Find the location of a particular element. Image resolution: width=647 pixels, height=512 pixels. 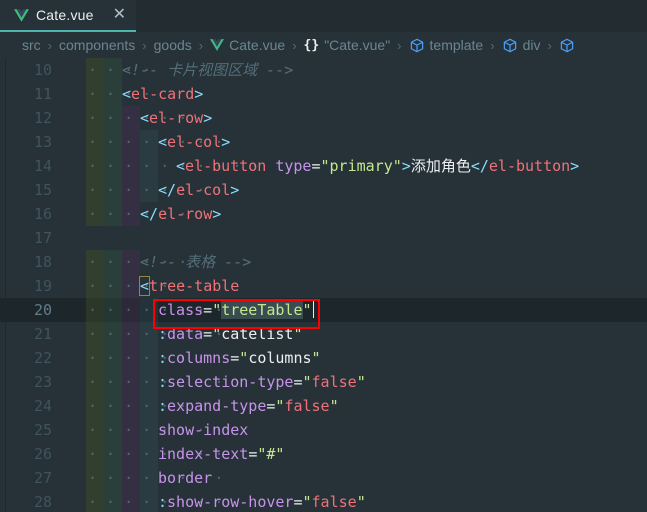

breadcrumb-item-overflow is located at coordinates (567, 45).